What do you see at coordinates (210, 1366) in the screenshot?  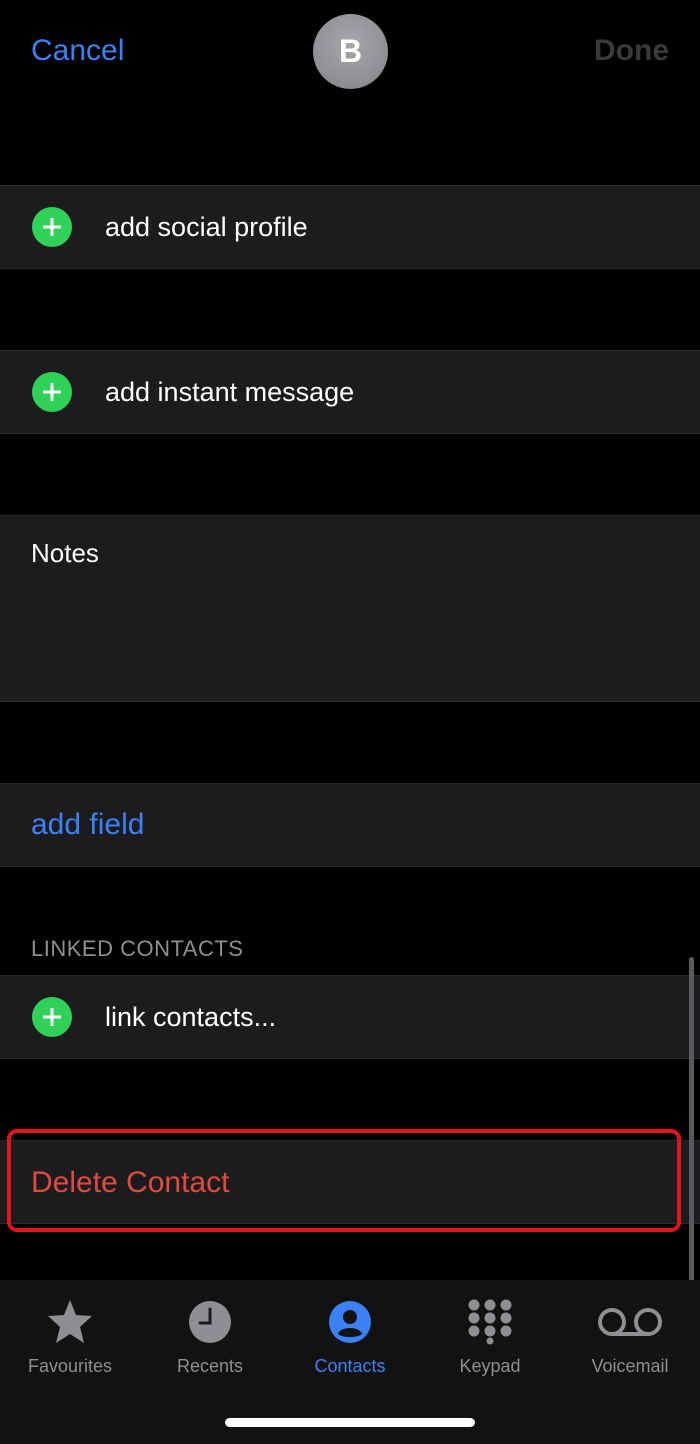 I see `tab-recents-label: Recents` at bounding box center [210, 1366].